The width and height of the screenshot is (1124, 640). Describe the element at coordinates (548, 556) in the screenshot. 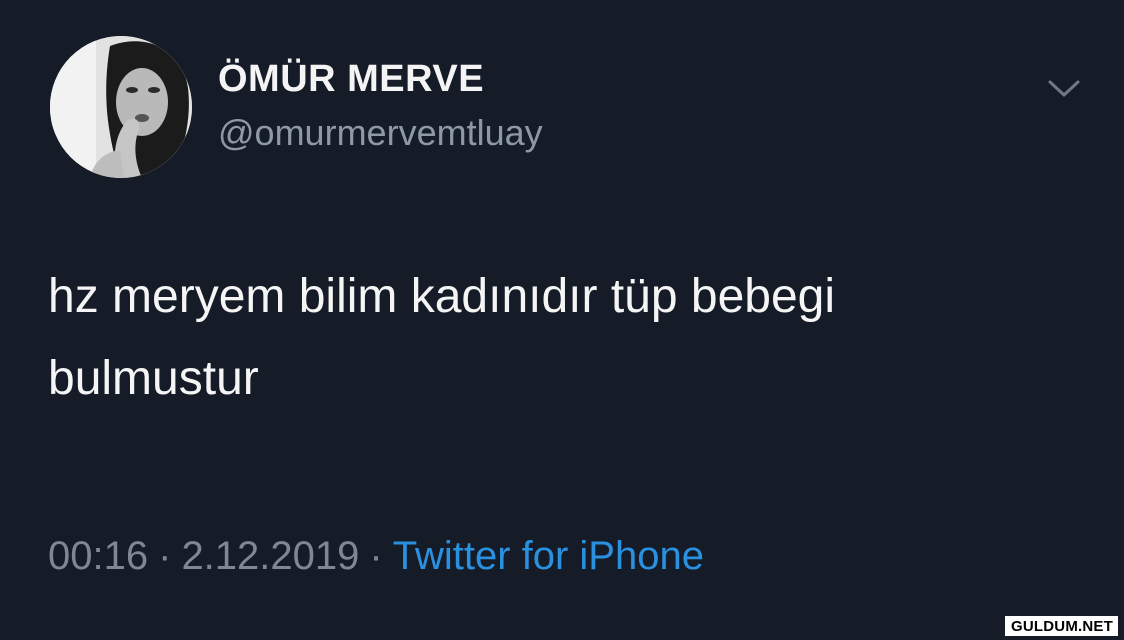

I see `tweet-source-link: Twitter for iPhone` at that location.